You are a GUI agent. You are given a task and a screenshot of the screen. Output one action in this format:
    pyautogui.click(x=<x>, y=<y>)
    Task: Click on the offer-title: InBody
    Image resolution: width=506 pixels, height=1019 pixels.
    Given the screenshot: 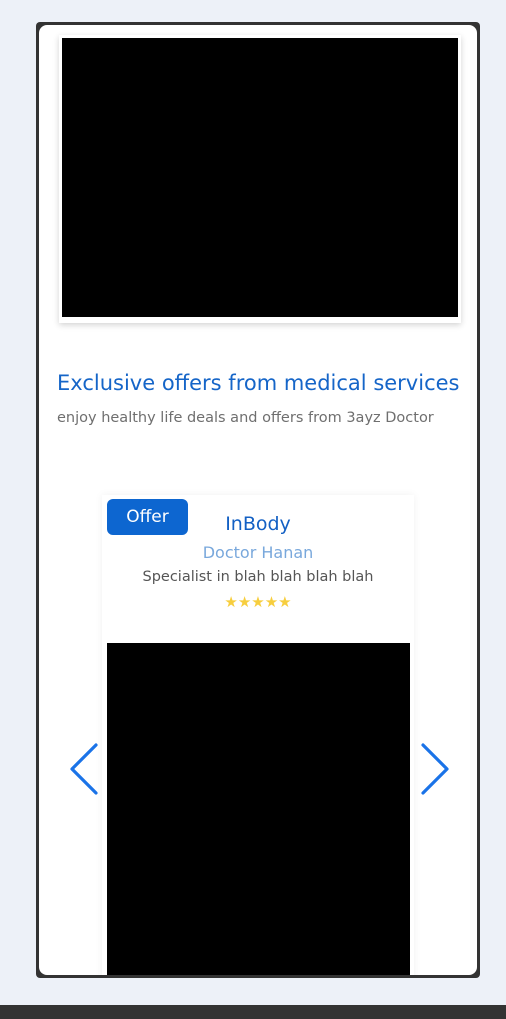 What is the action you would take?
    pyautogui.click(x=258, y=524)
    